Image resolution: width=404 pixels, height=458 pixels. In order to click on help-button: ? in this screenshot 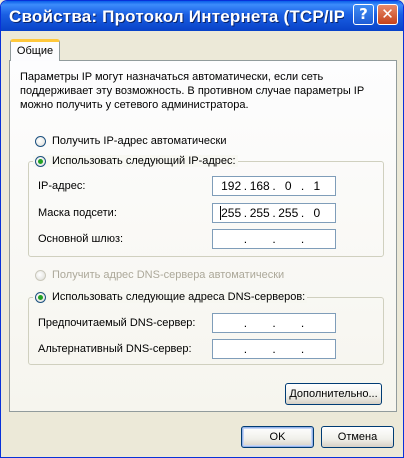, I will do `click(363, 14)`.